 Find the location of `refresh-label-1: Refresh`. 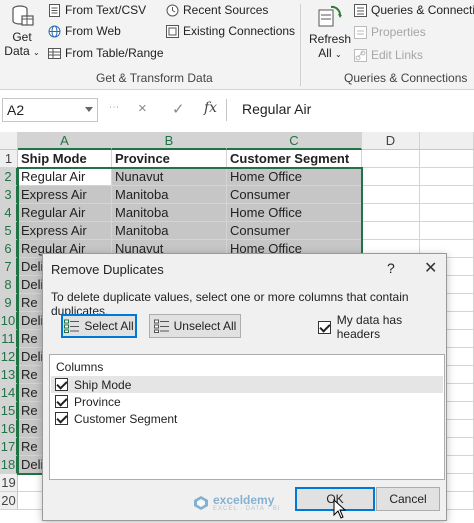

refresh-label-1: Refresh is located at coordinates (330, 39).